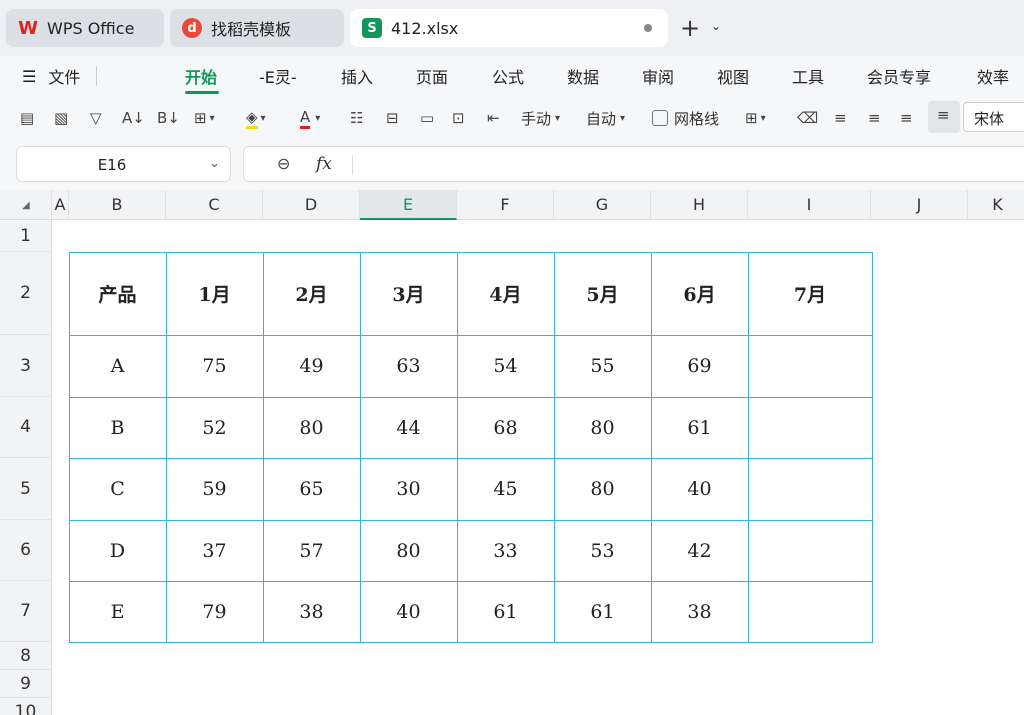 Image resolution: width=1024 pixels, height=715 pixels. I want to click on menu-view: 视图, so click(733, 76).